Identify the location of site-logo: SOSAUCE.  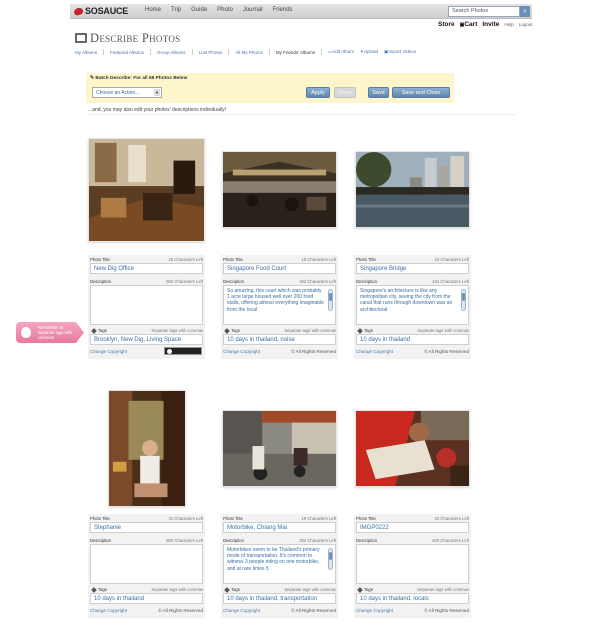
(100, 11).